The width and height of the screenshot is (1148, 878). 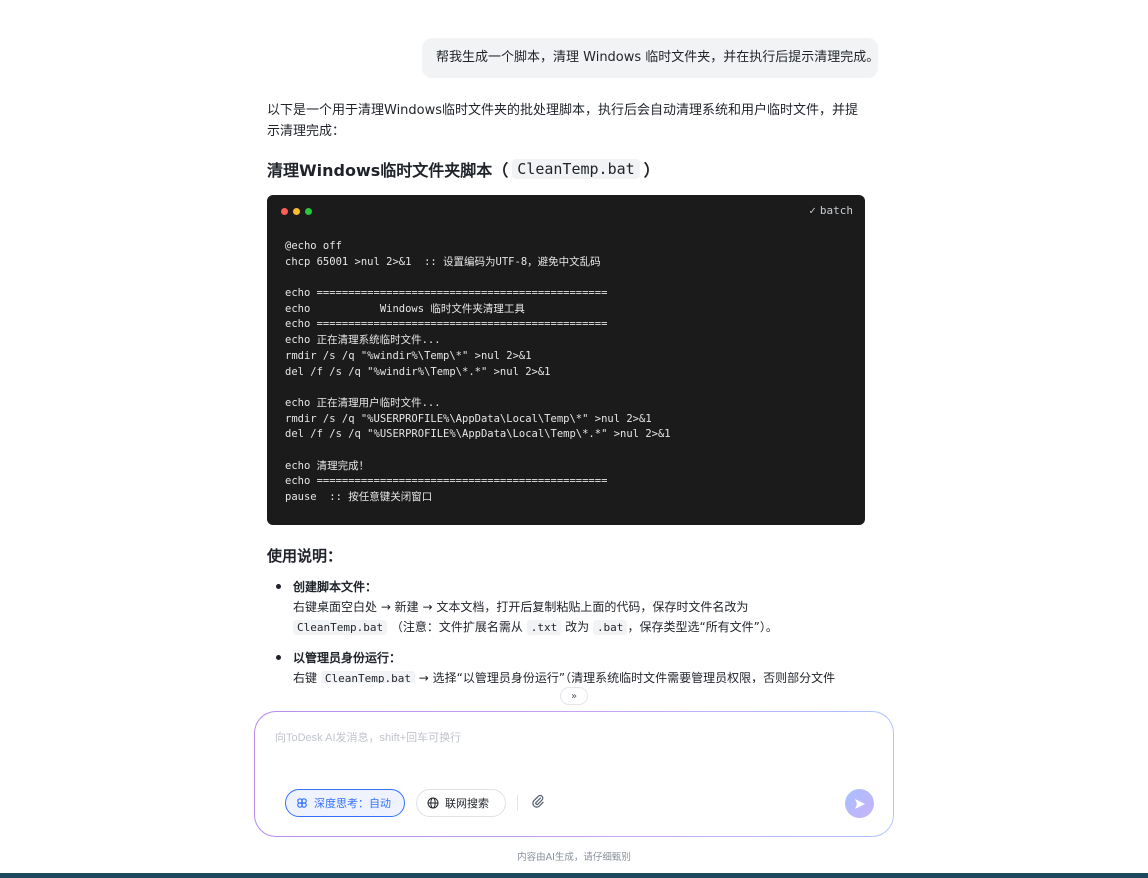 I want to click on message-composer: 深度思考：自动 联网搜索, so click(x=574, y=774).